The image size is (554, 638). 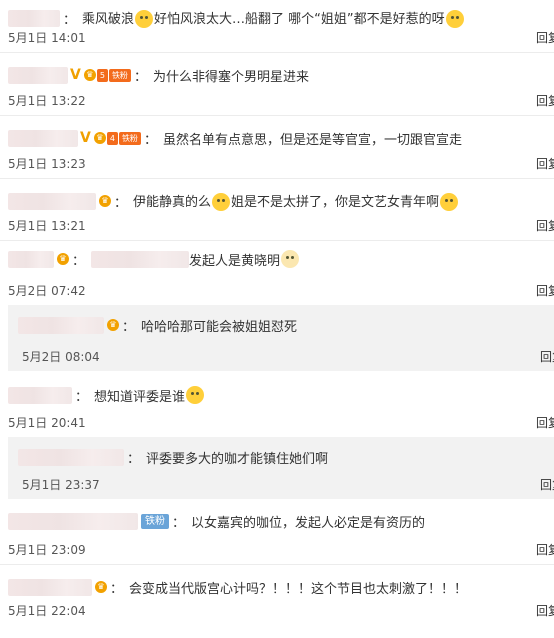 What do you see at coordinates (219, 327) in the screenshot?
I see `comment-text: 哈哈哈那可能会被姐姐怼死` at bounding box center [219, 327].